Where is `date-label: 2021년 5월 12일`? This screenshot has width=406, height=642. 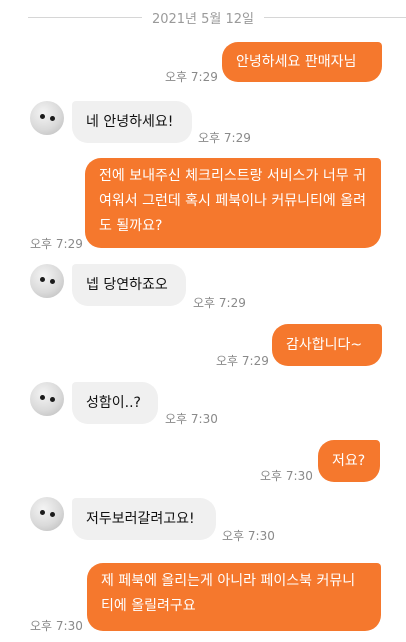
date-label: 2021년 5월 12일 is located at coordinates (203, 19).